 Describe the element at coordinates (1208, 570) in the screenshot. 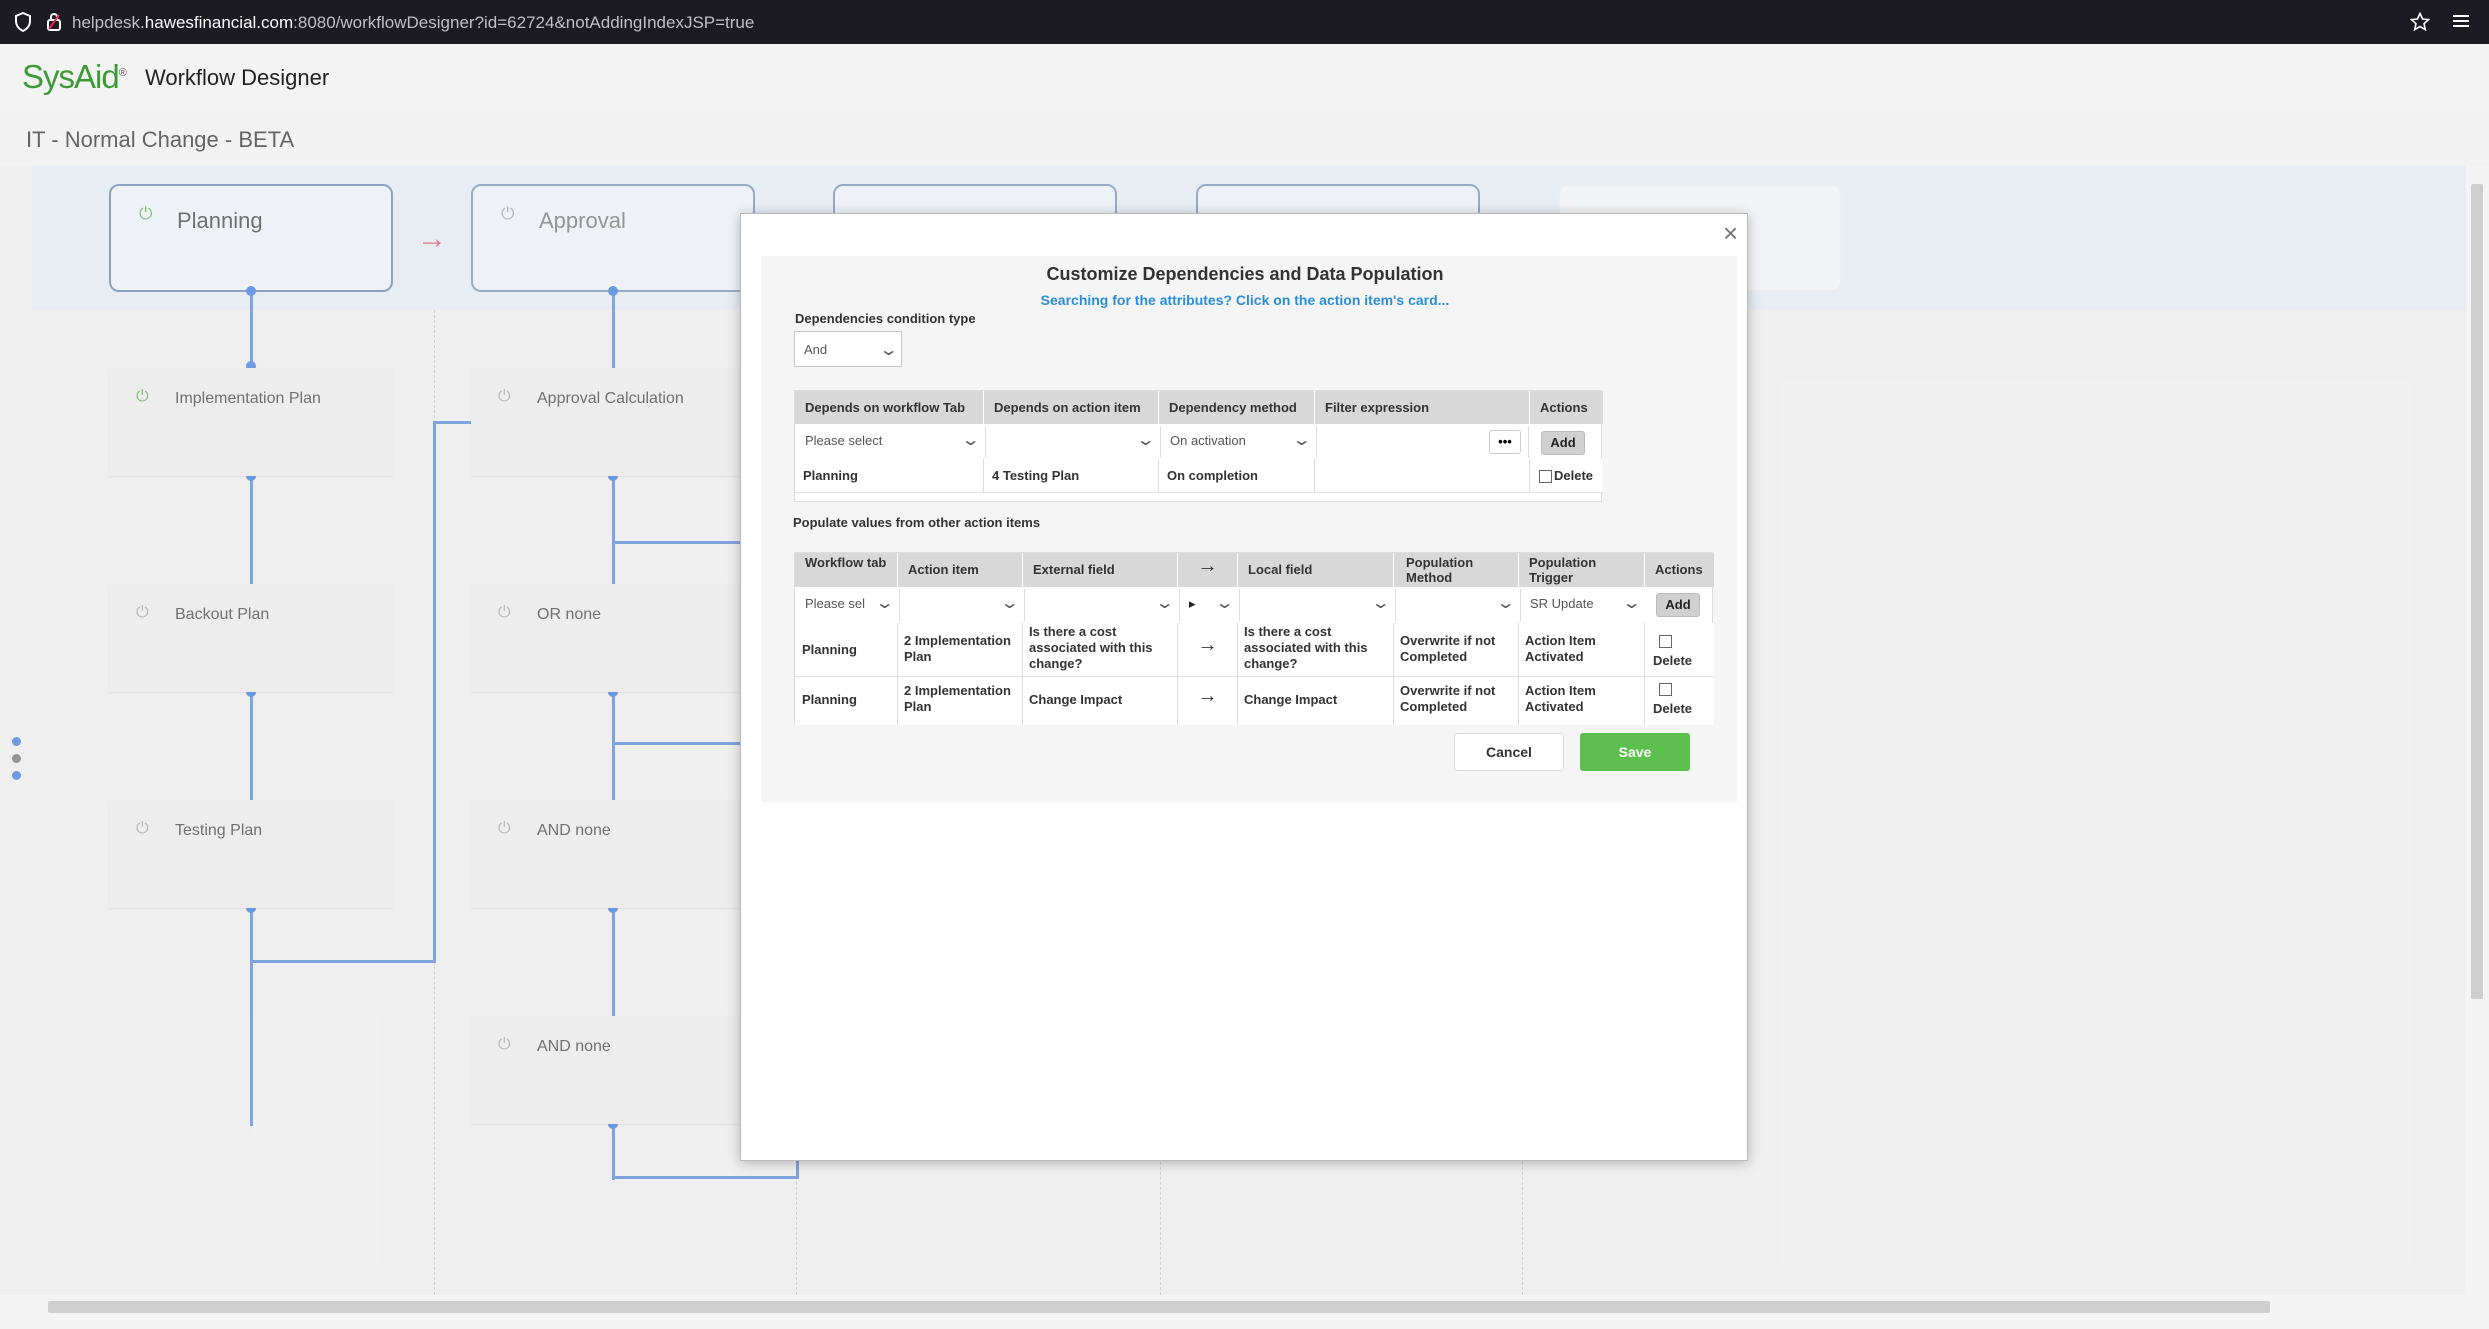

I see `direction-arrow-icon: →` at that location.